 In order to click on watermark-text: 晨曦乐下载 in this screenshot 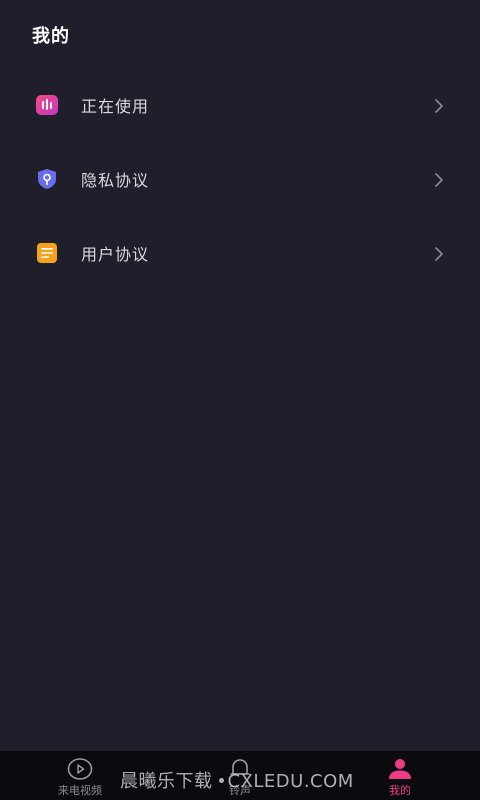, I will do `click(166, 781)`.